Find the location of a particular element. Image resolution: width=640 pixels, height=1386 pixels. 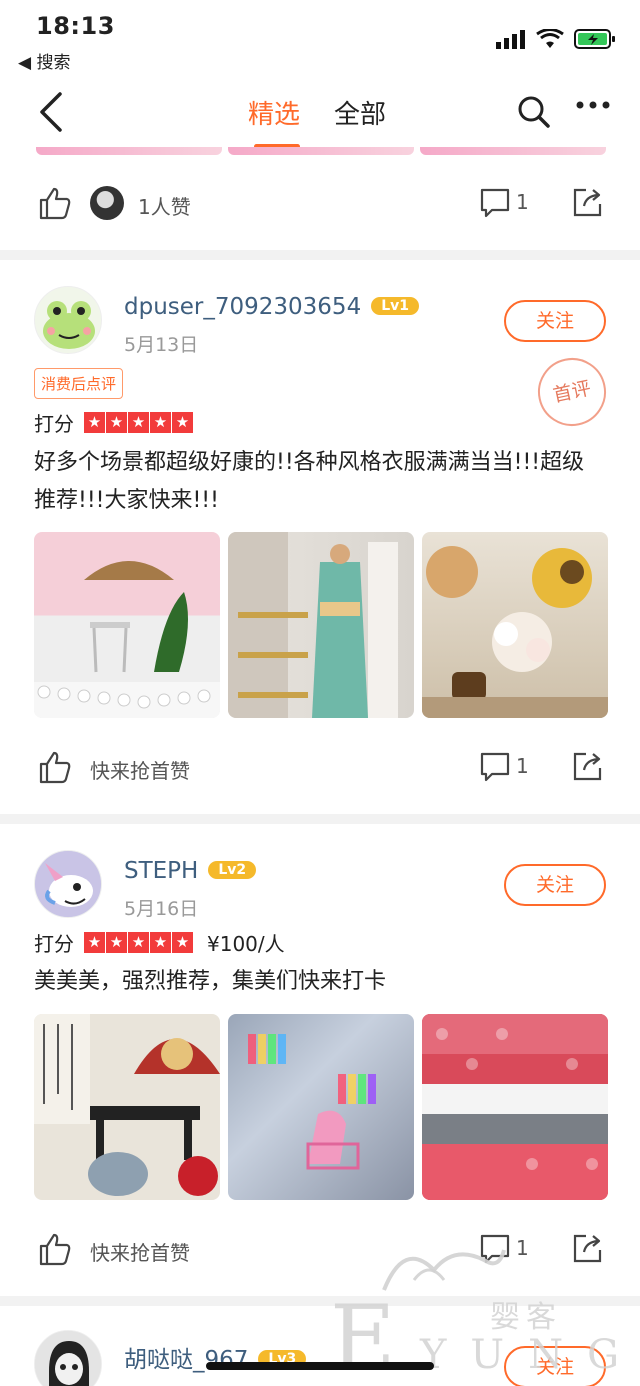

more-icon is located at coordinates (593, 105).